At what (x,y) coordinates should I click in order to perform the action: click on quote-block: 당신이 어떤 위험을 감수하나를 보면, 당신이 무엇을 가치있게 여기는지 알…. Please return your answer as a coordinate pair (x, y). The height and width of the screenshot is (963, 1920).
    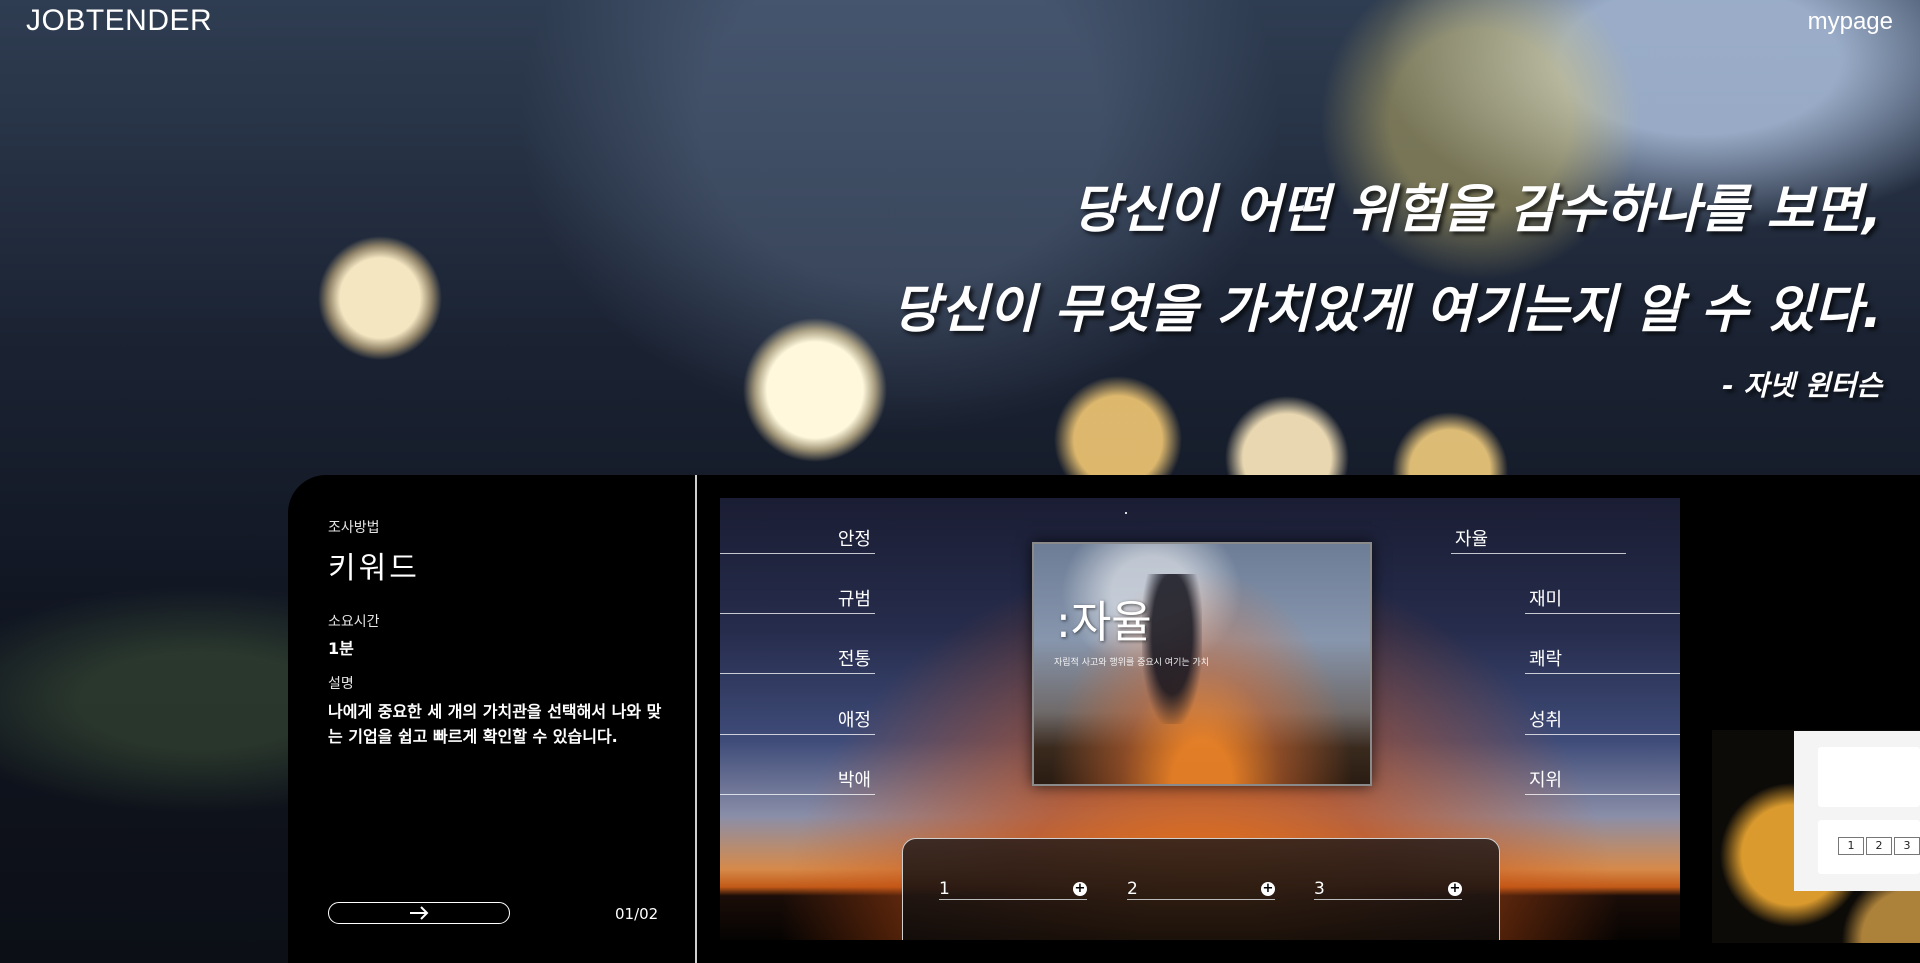
    Looking at the image, I should click on (1388, 282).